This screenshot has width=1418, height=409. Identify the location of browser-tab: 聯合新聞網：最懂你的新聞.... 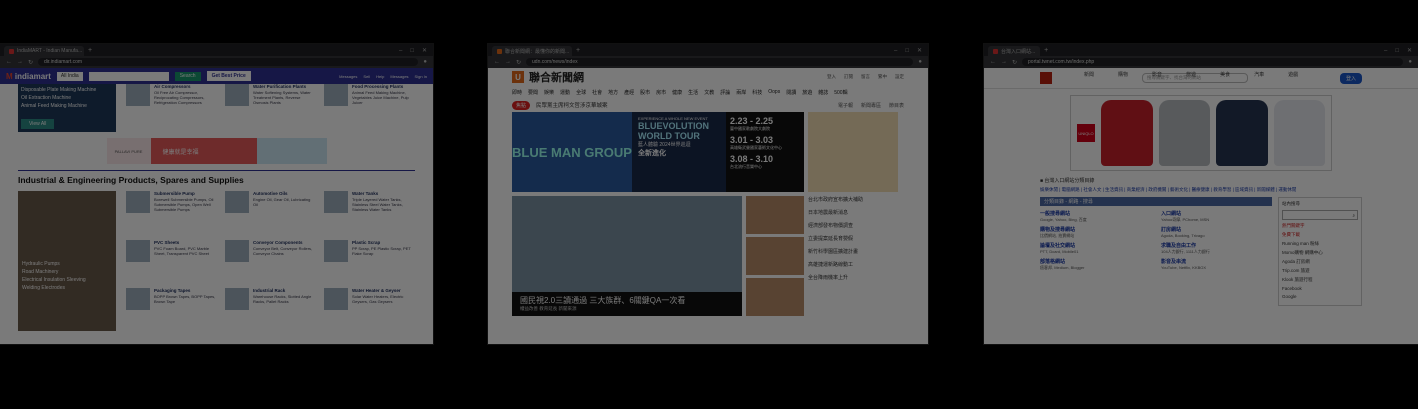
(532, 51).